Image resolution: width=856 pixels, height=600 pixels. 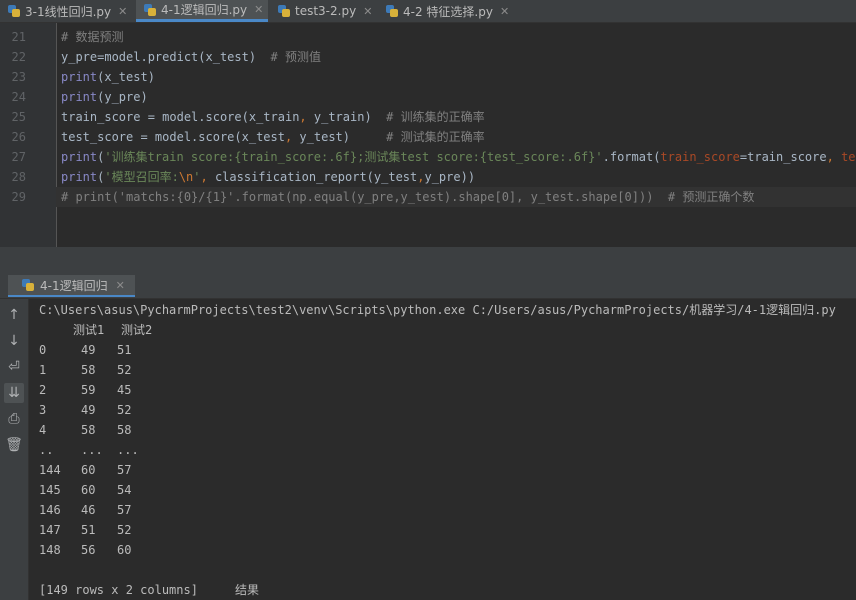 What do you see at coordinates (180, 117) in the screenshot?
I see `code-token: train_score = model.score(x_train` at bounding box center [180, 117].